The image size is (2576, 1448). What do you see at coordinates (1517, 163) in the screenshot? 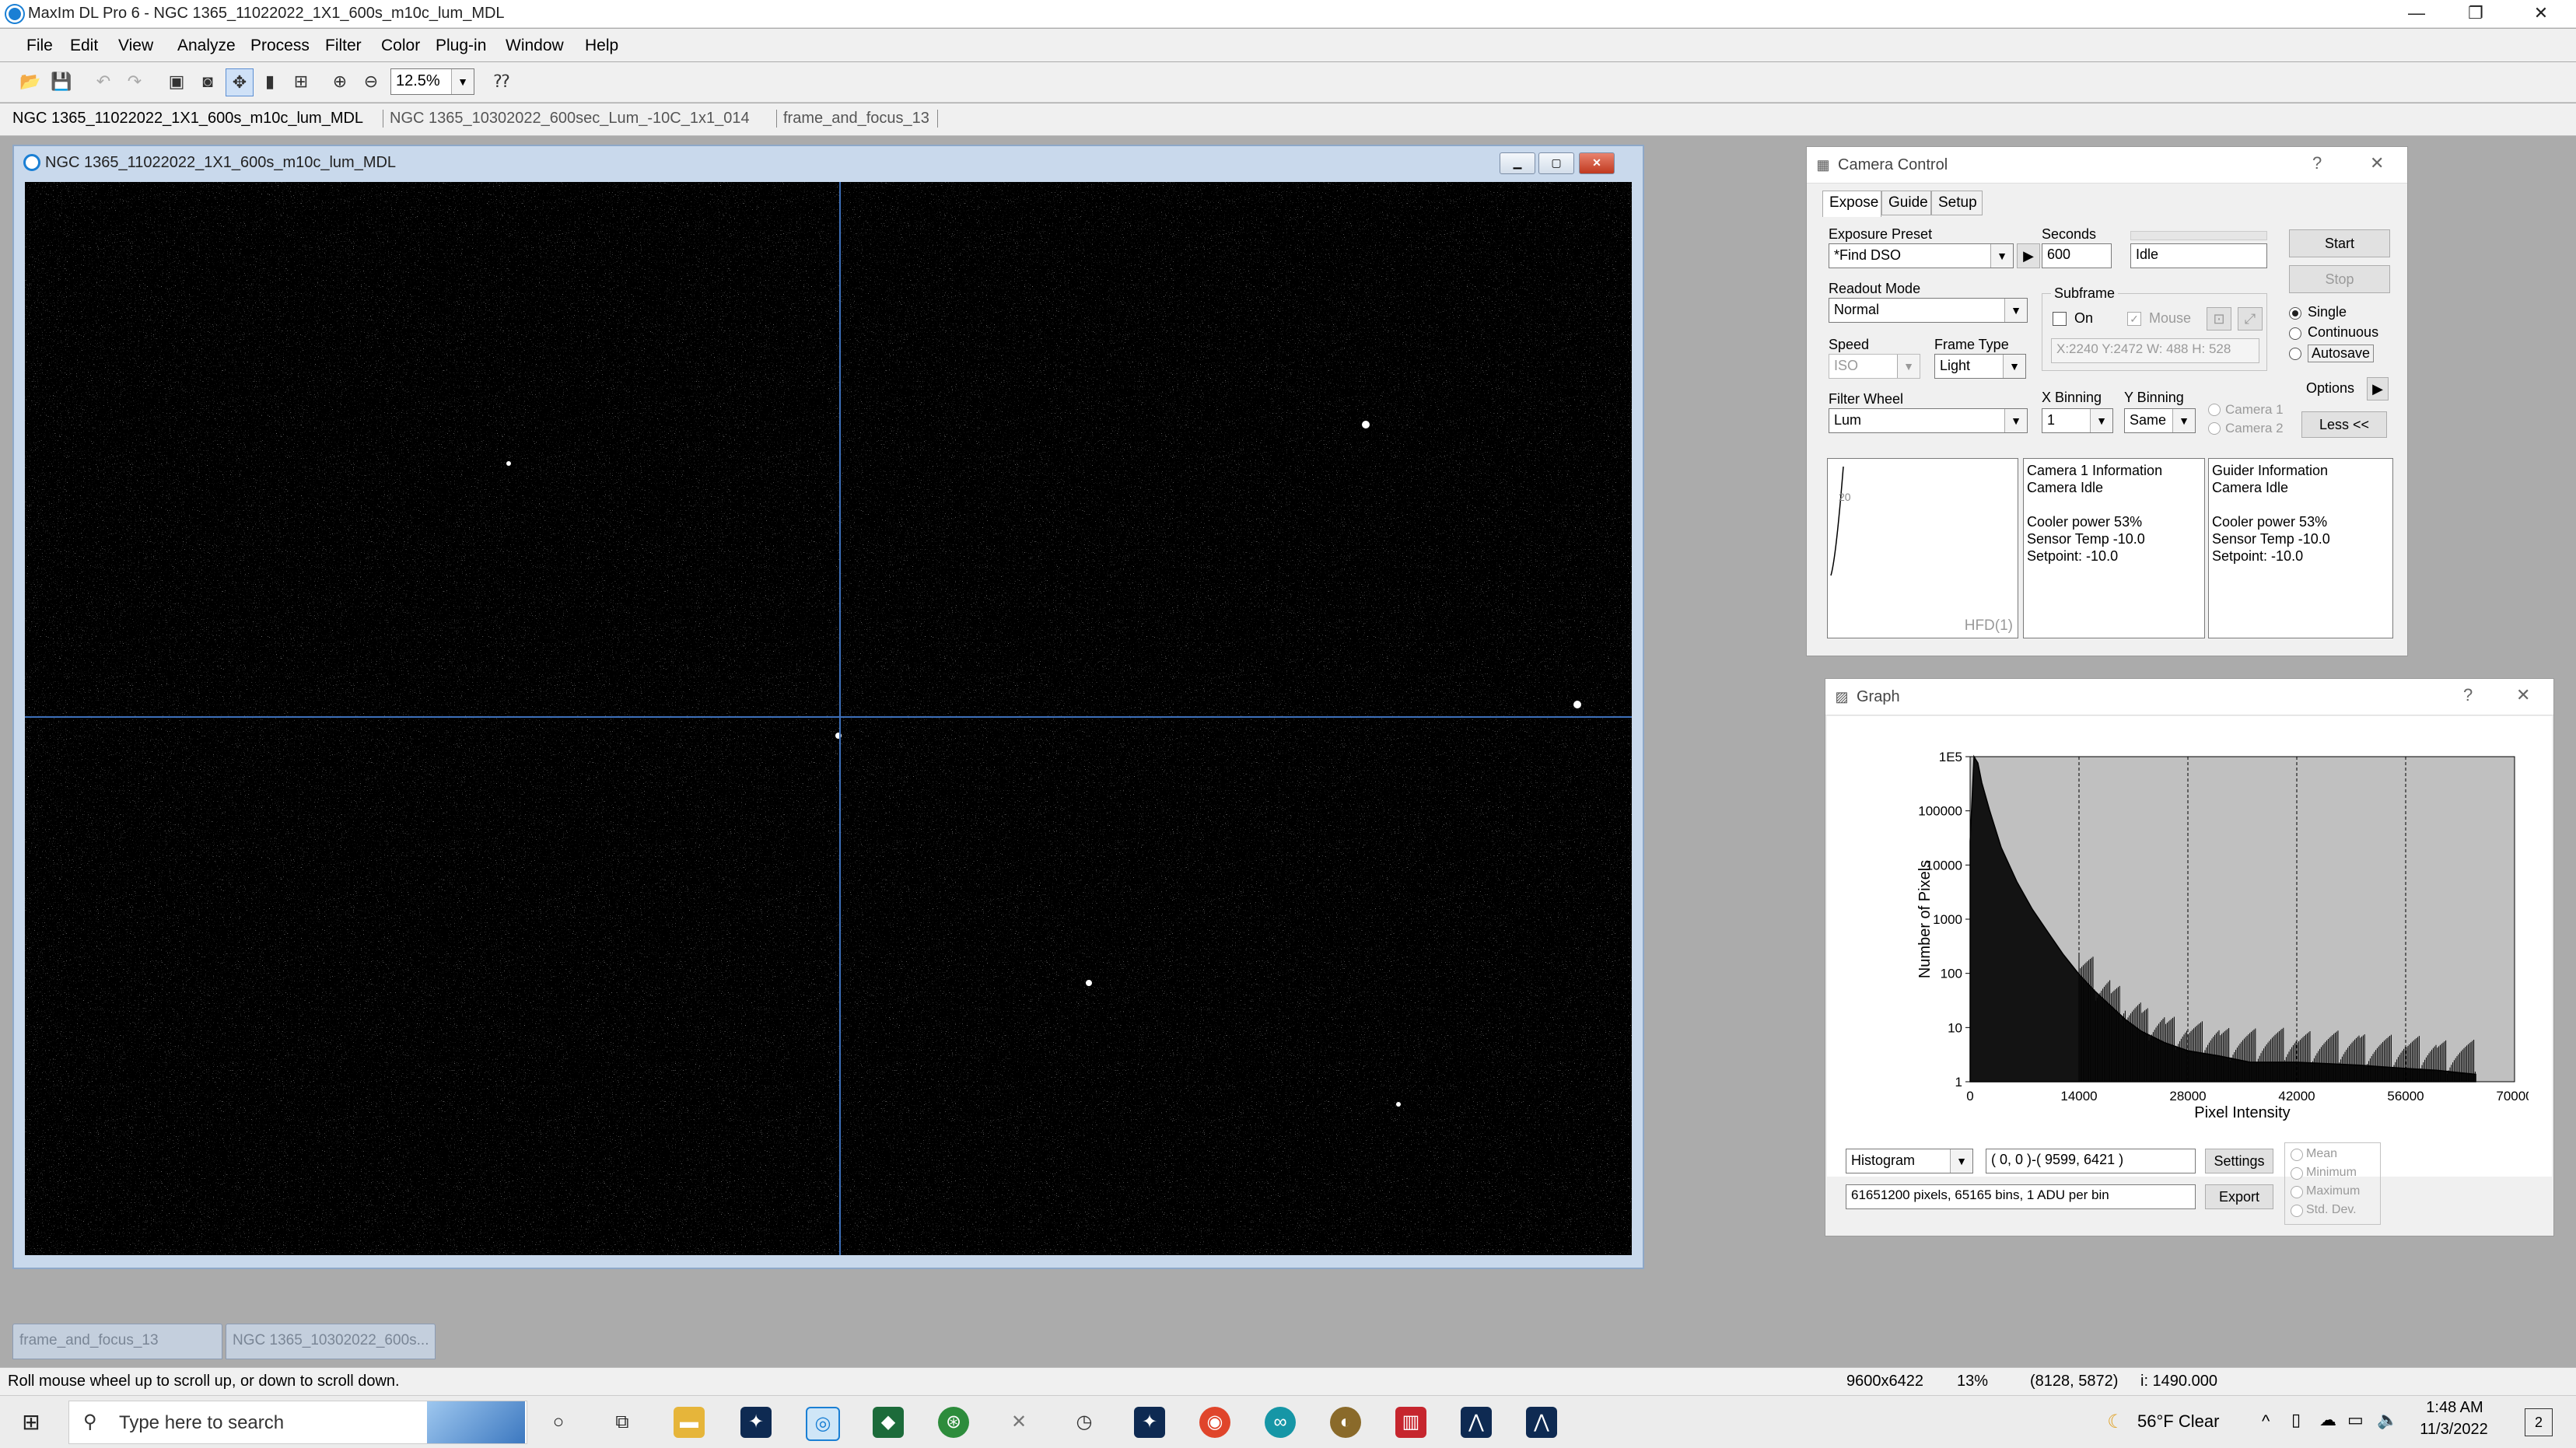
I see `image-minimize-button: ▁` at bounding box center [1517, 163].